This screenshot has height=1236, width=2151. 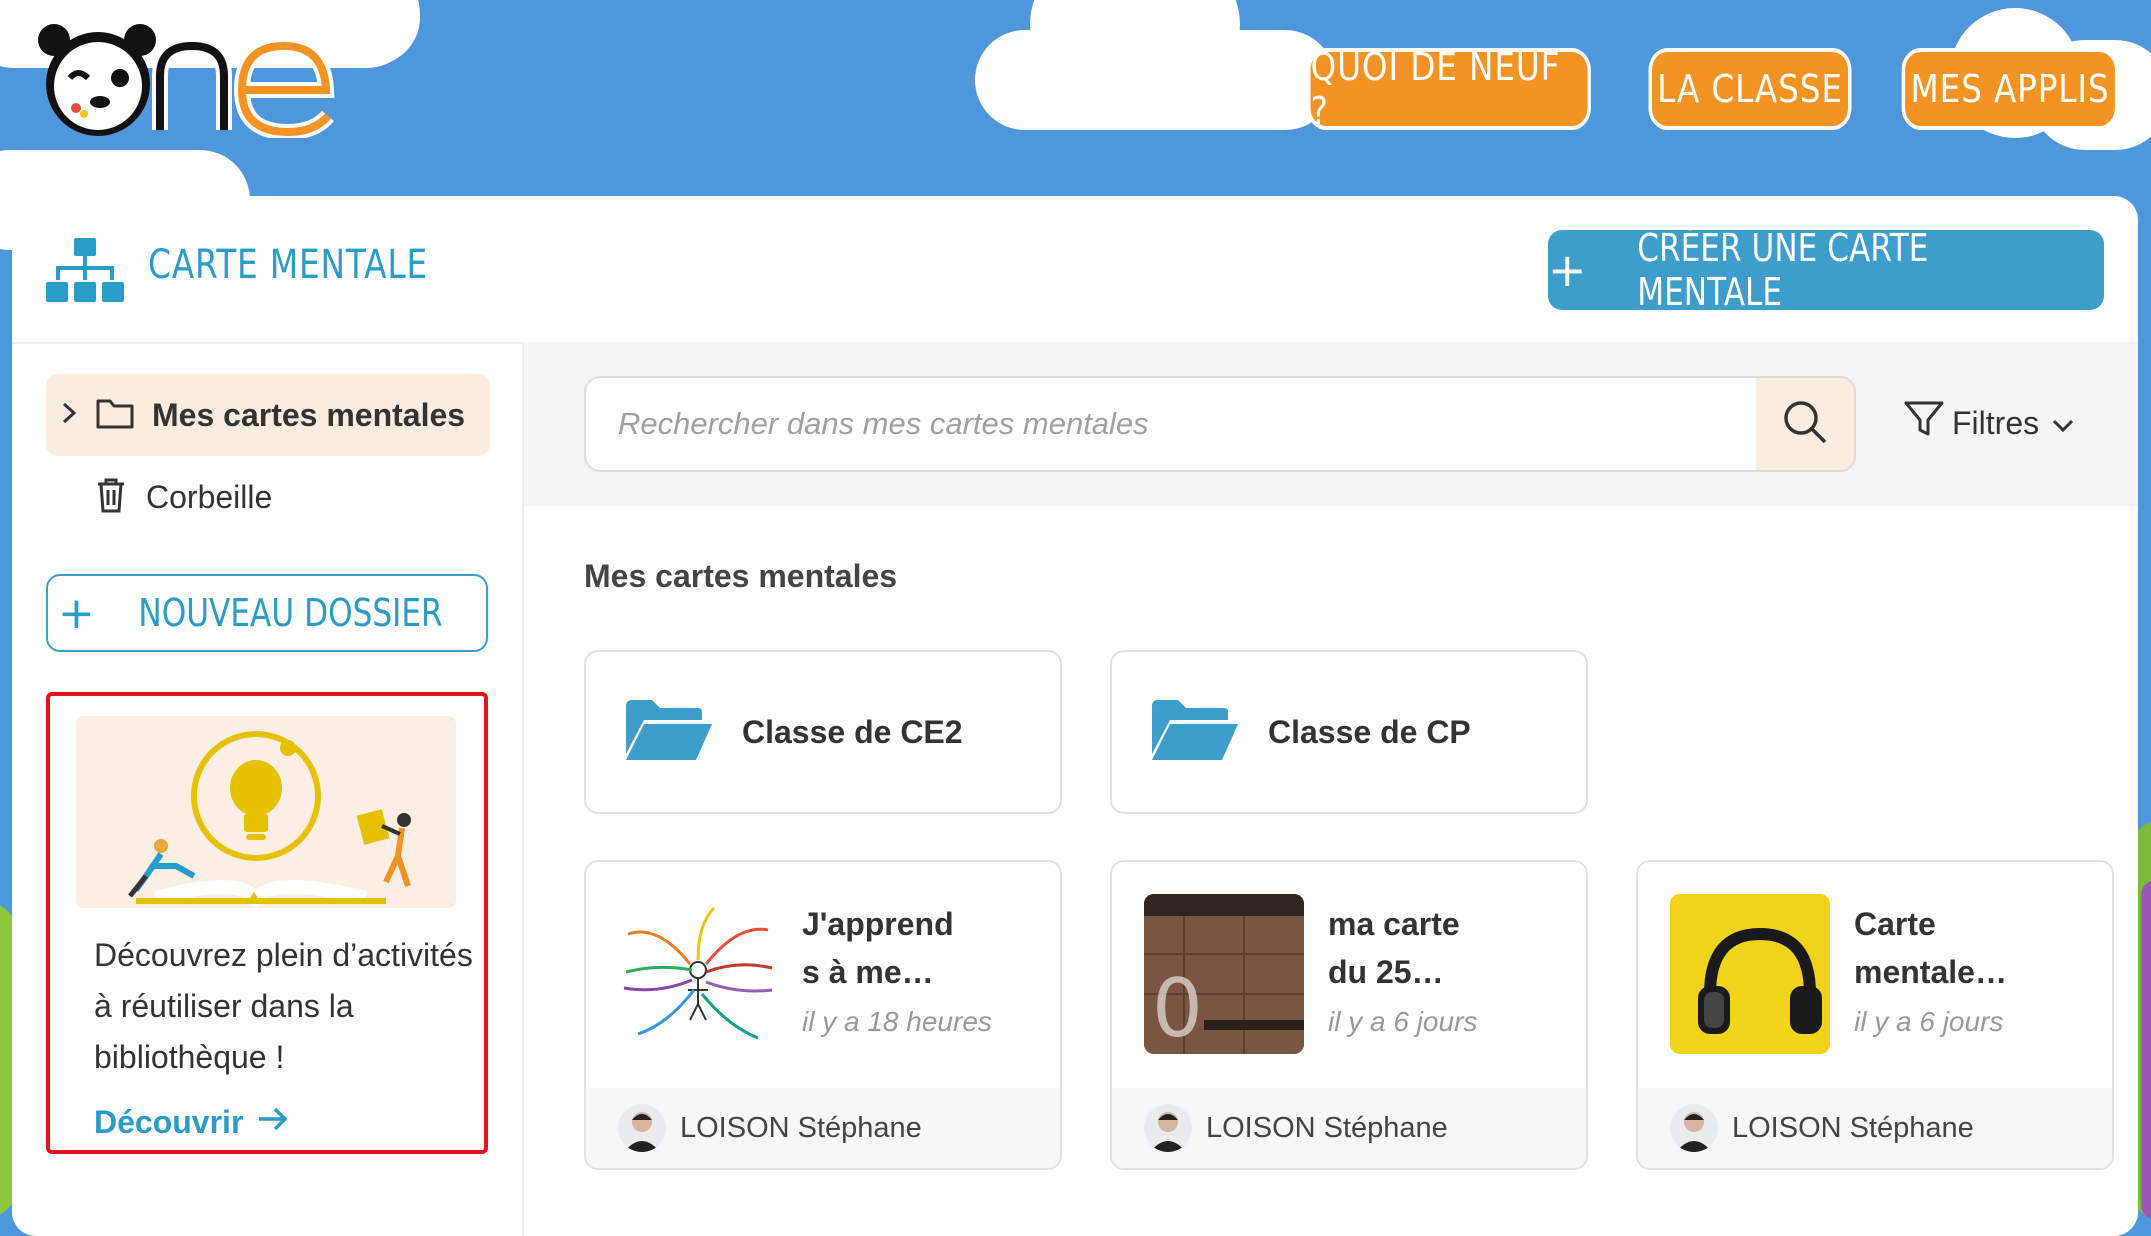 I want to click on sidebar-item-mes-cartes: Mes cartes mentales, so click(x=268, y=415).